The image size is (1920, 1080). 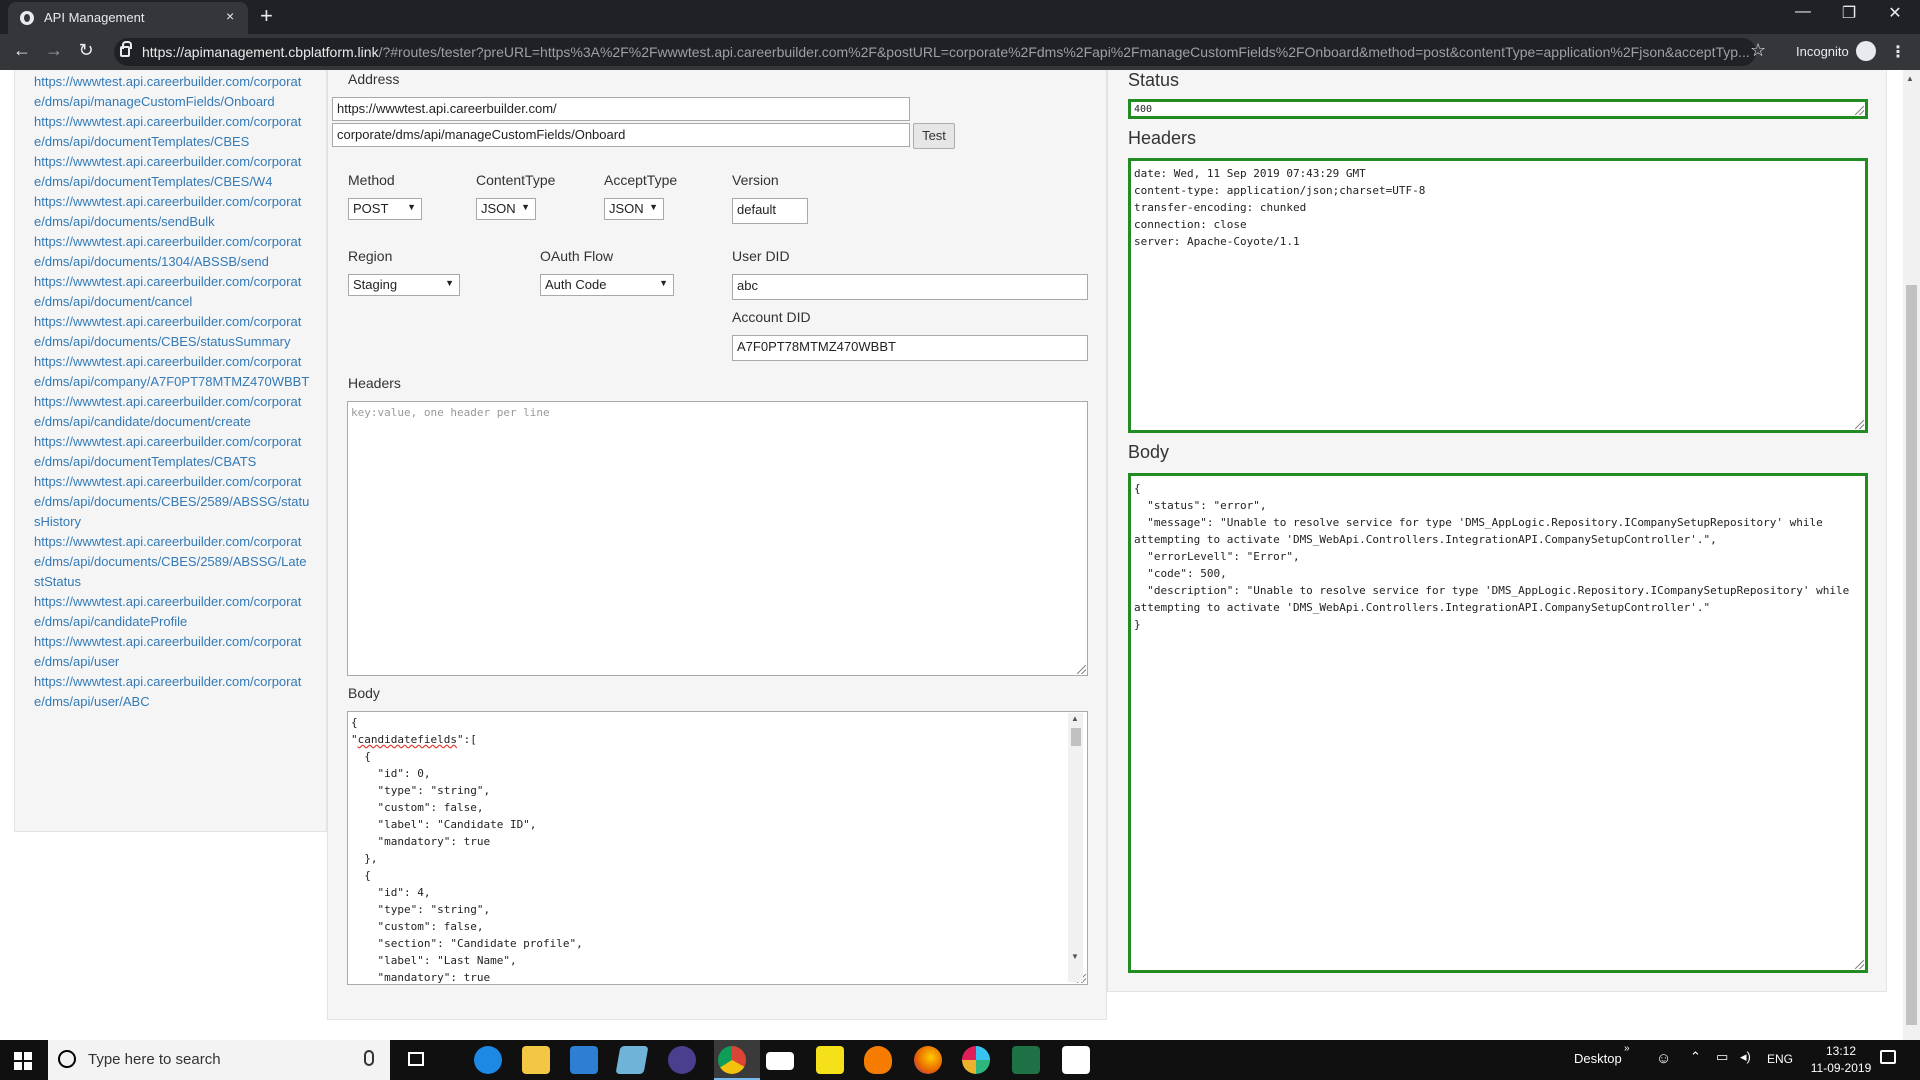 I want to click on scroll-down-arrow-icon: ▼, so click(x=1075, y=956).